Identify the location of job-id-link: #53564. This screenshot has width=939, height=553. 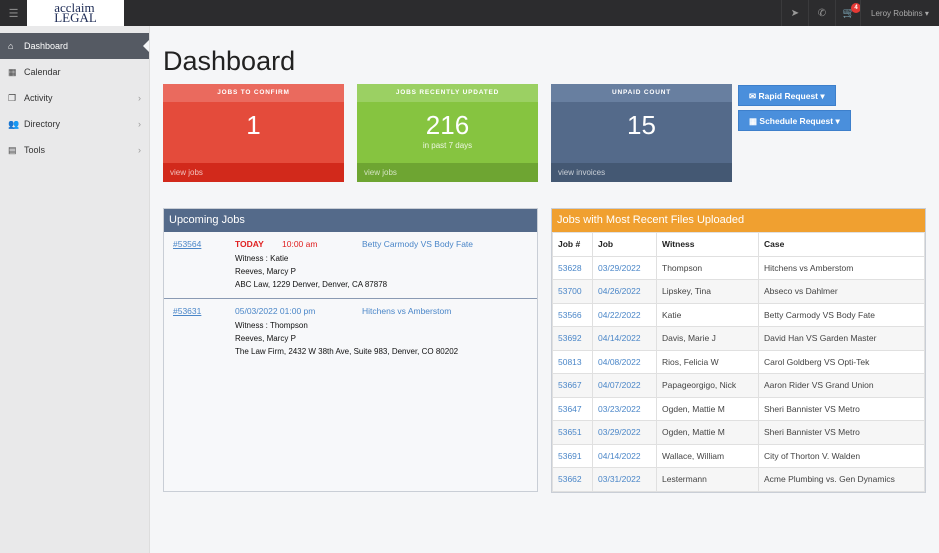
(187, 244).